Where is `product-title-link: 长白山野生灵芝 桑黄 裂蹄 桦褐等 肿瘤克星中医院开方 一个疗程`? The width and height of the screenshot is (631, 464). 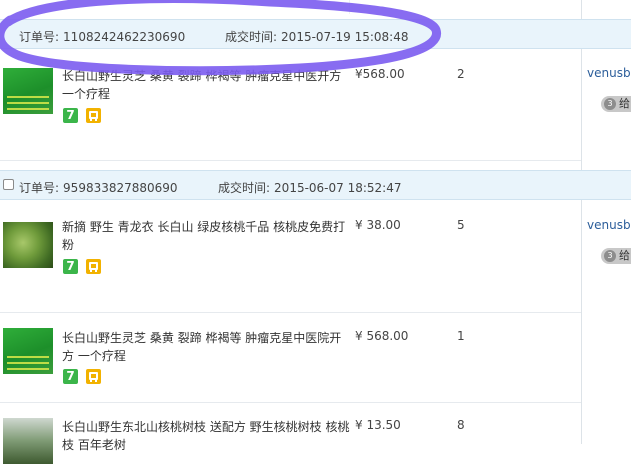 product-title-link: 长白山野生灵芝 桑黄 裂蹄 桦褐等 肿瘤克星中医院开方 一个疗程 is located at coordinates (207, 347).